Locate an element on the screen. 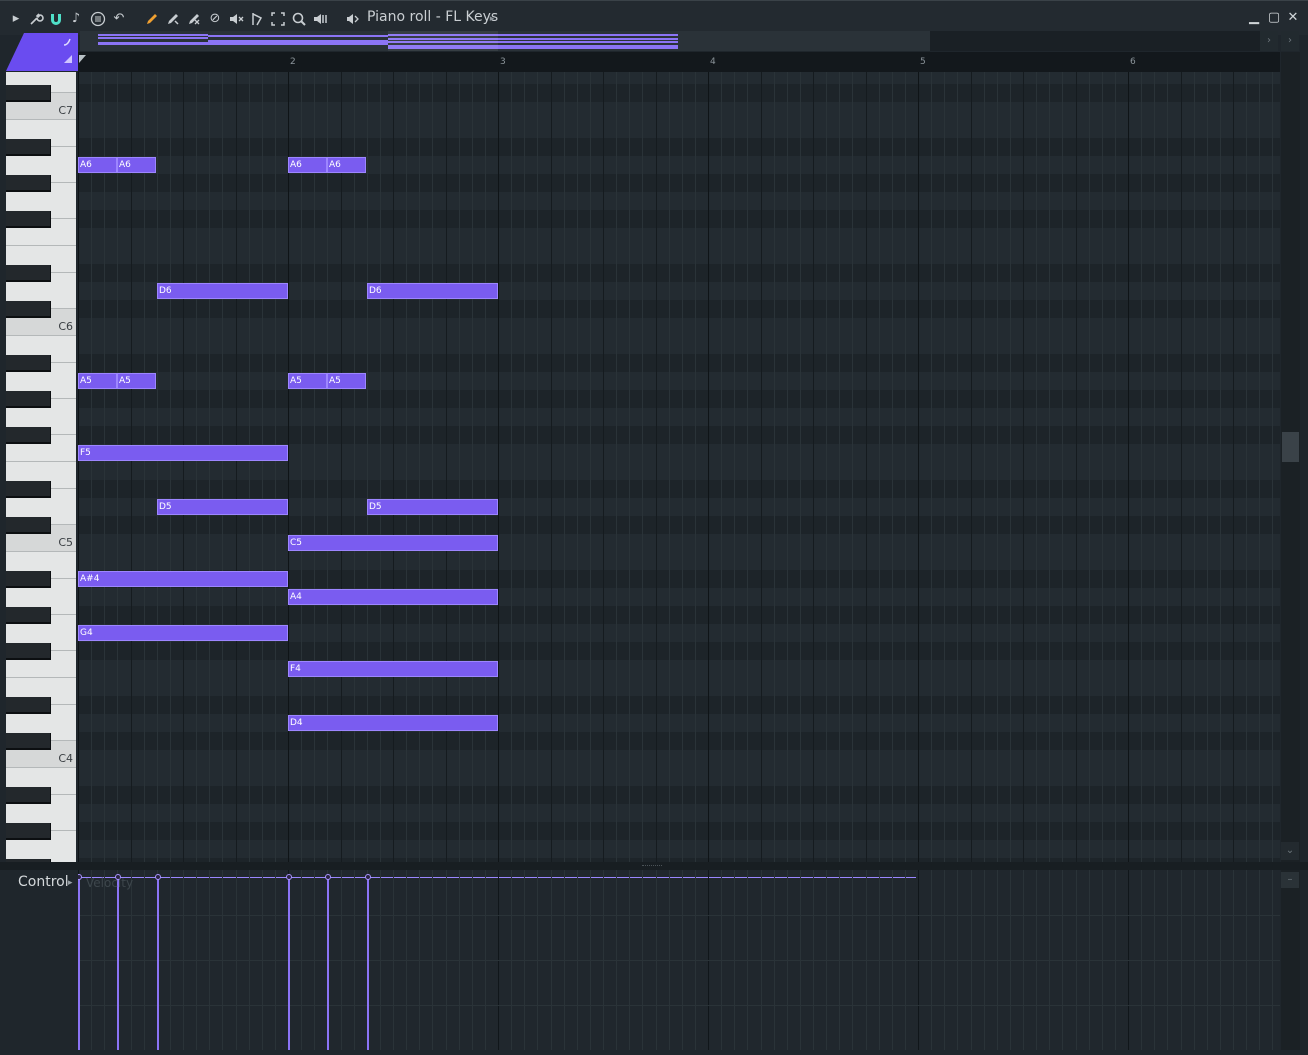 The width and height of the screenshot is (1308, 1055). event-scrollbar: – is located at coordinates (1290, 960).